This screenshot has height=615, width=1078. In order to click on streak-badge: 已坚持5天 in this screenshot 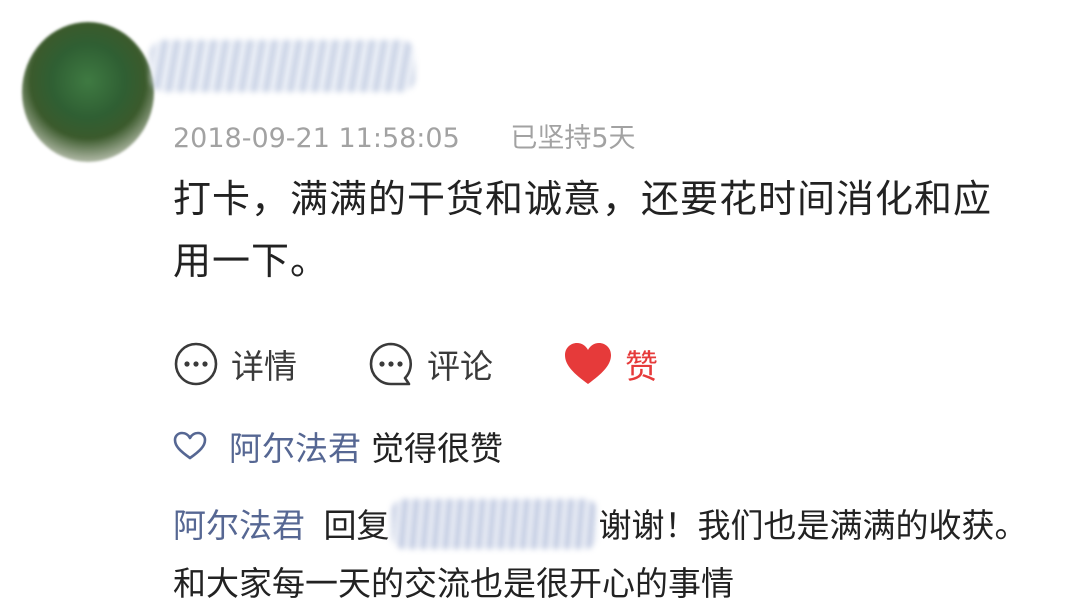, I will do `click(573, 138)`.